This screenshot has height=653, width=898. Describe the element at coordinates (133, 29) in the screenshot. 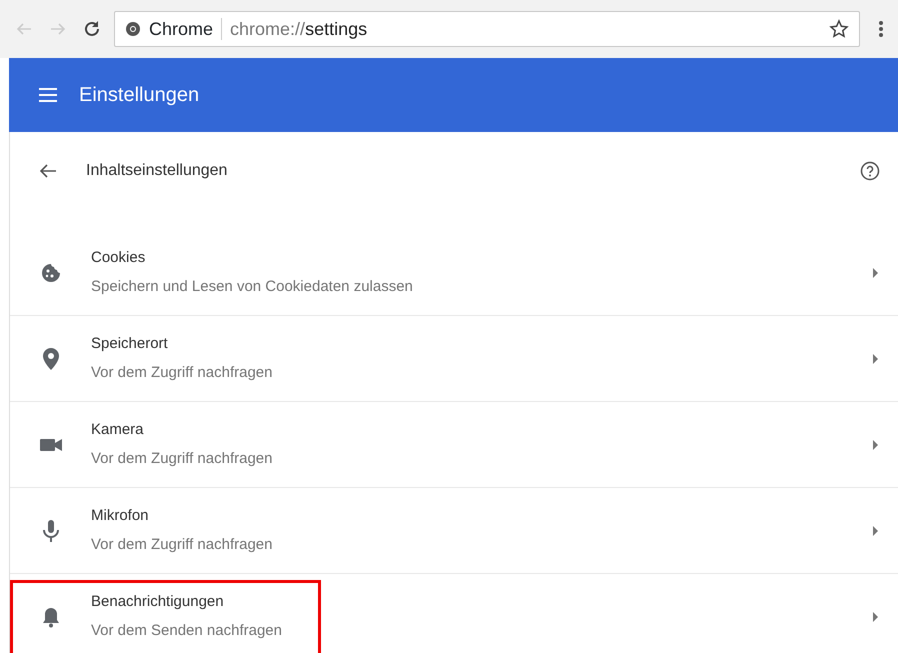

I see `chrome-logo-icon` at that location.